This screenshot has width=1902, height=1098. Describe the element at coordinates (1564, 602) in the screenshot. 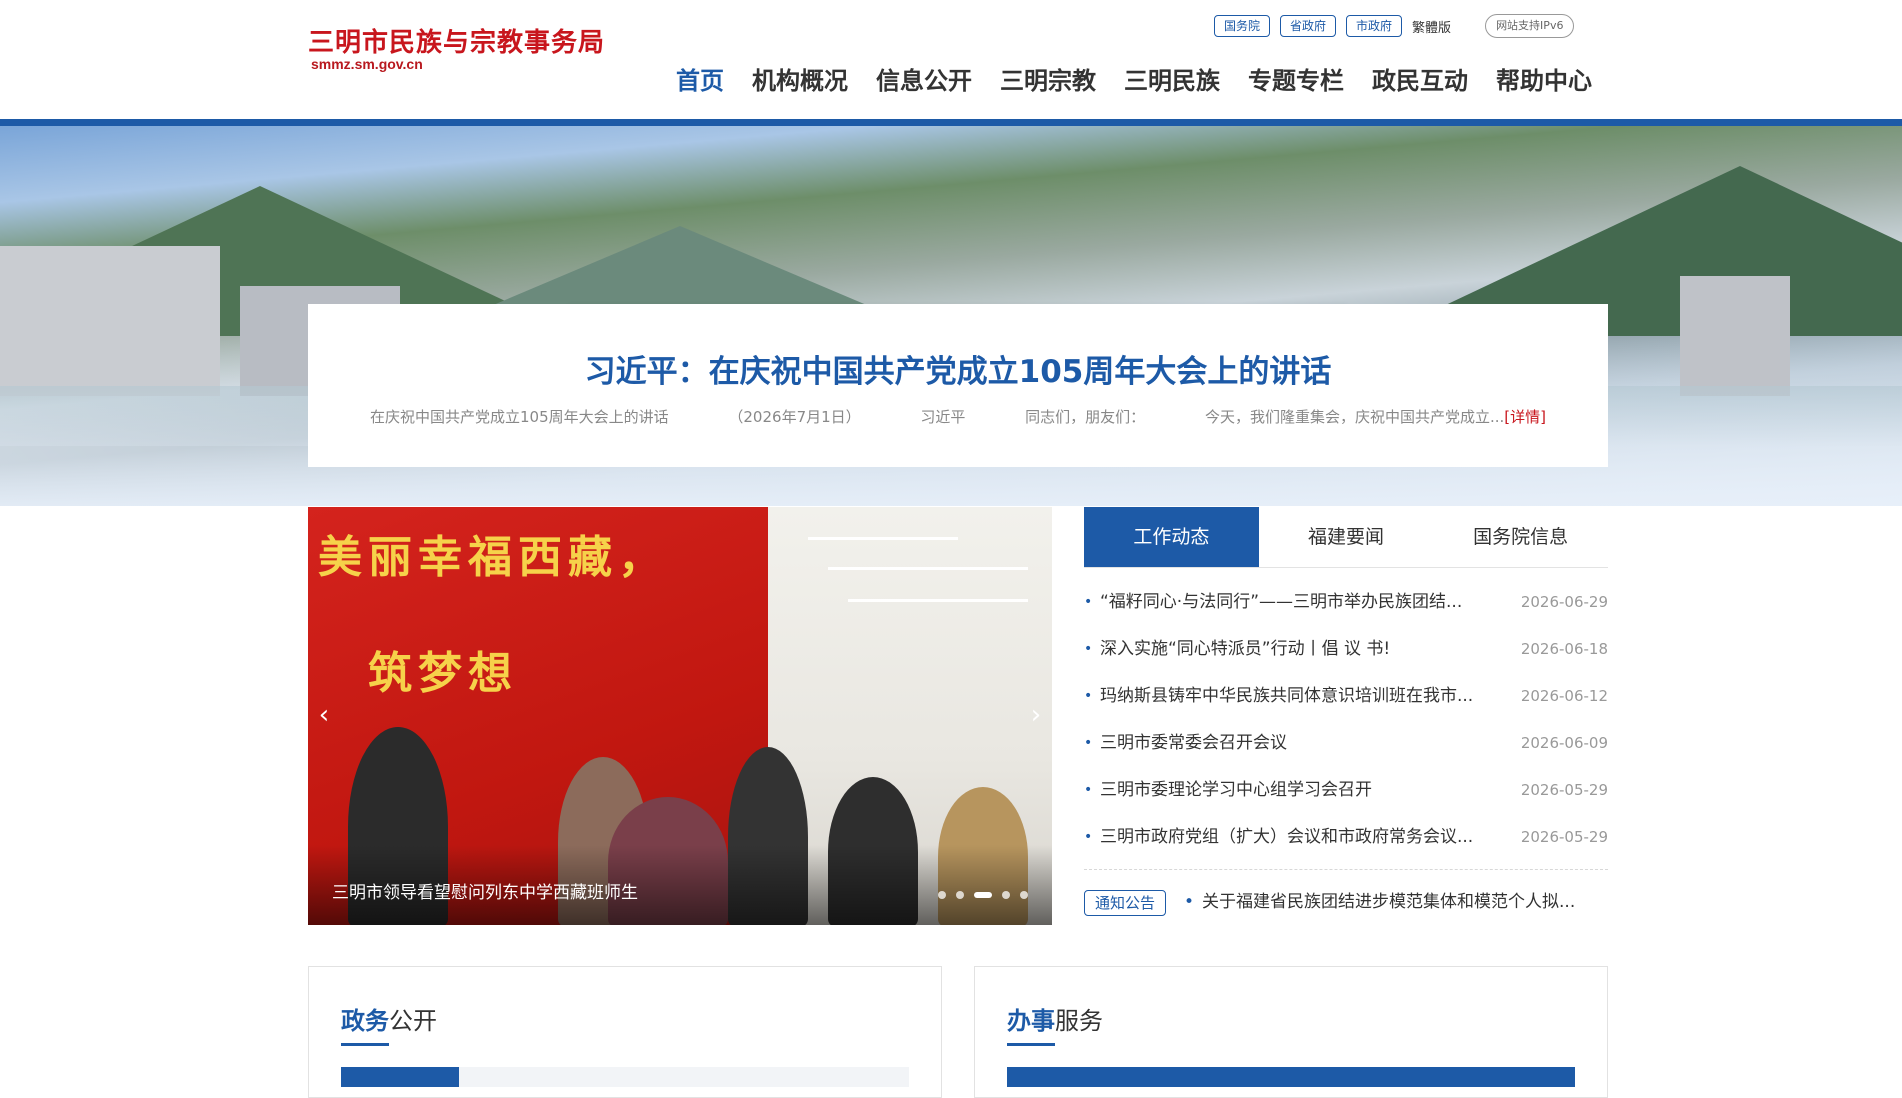

I see `news-date: 2026-06-29` at that location.